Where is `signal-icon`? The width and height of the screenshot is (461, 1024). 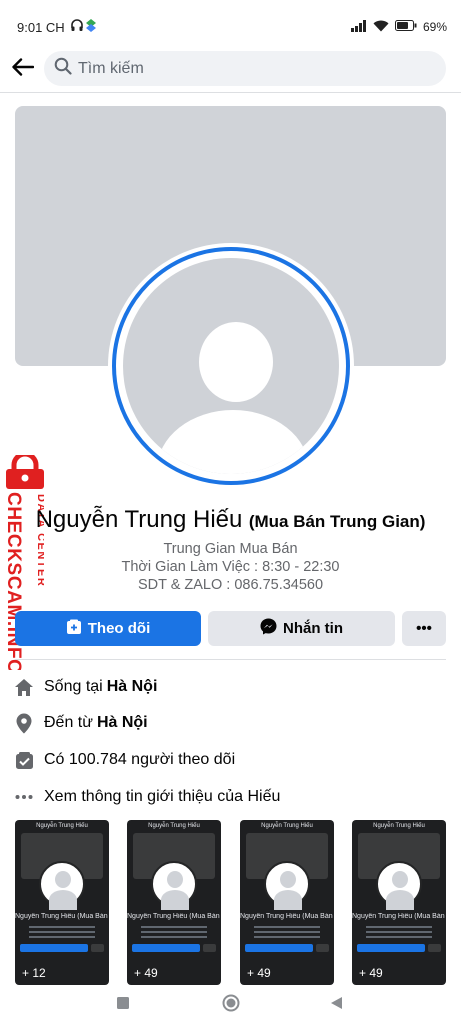 signal-icon is located at coordinates (358, 27).